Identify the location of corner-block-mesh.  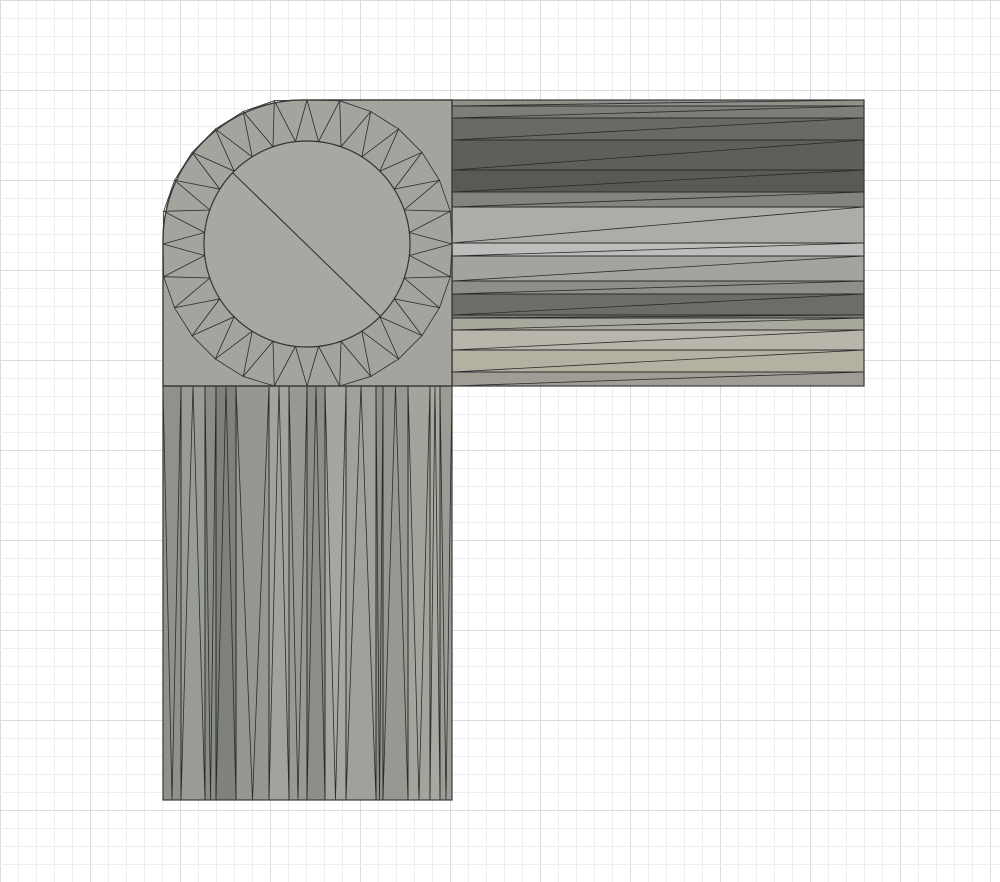
(307, 243).